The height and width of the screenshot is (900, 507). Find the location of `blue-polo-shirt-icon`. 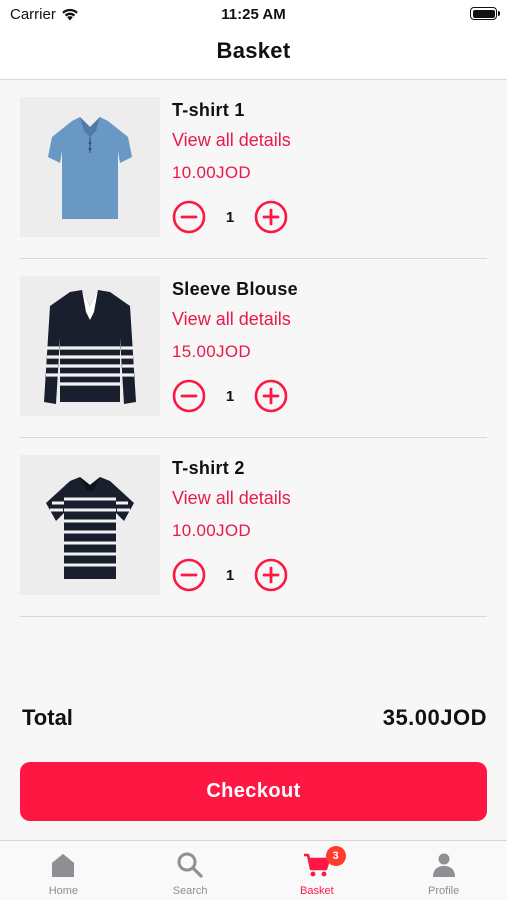

blue-polo-shirt-icon is located at coordinates (90, 168).